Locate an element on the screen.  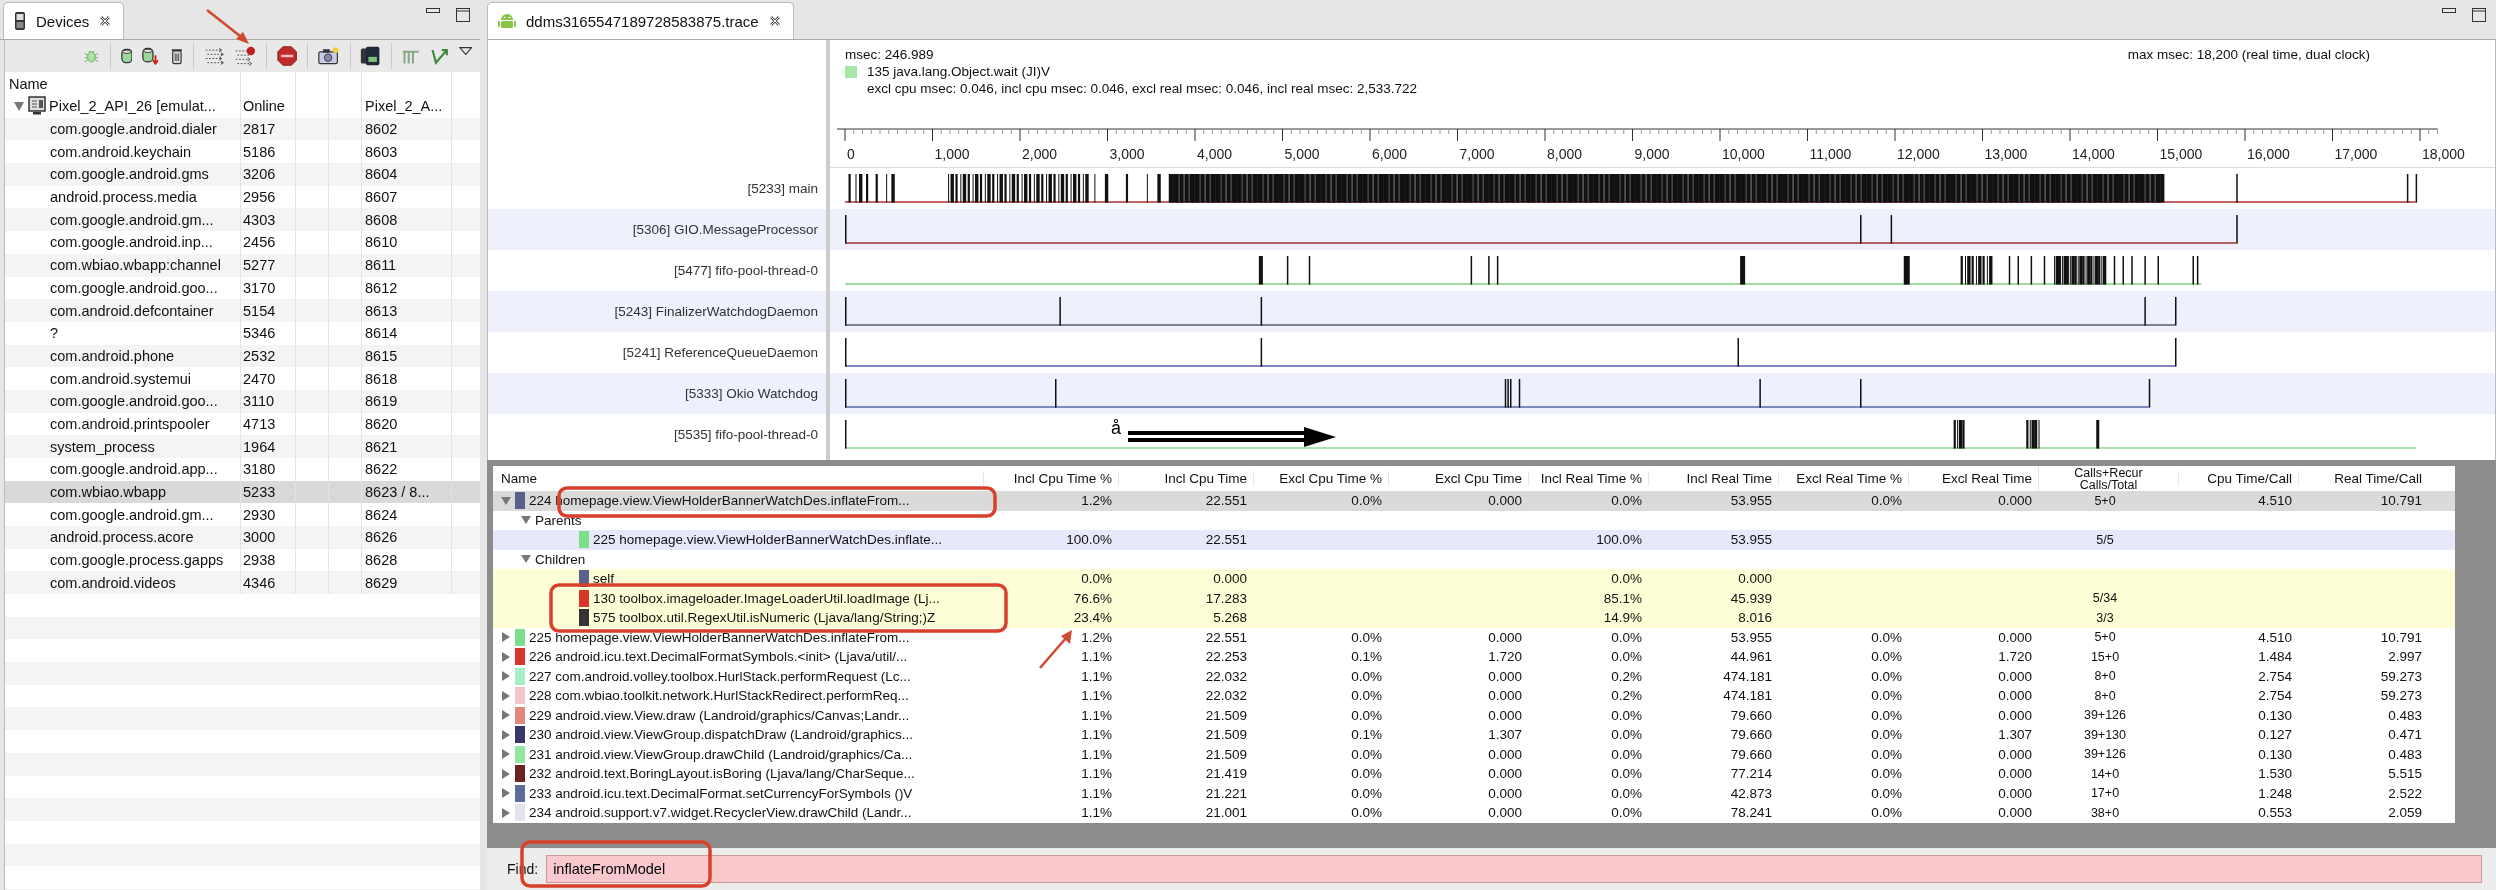
process-row: com.android.phone 2532 8615 is located at coordinates (242, 356).